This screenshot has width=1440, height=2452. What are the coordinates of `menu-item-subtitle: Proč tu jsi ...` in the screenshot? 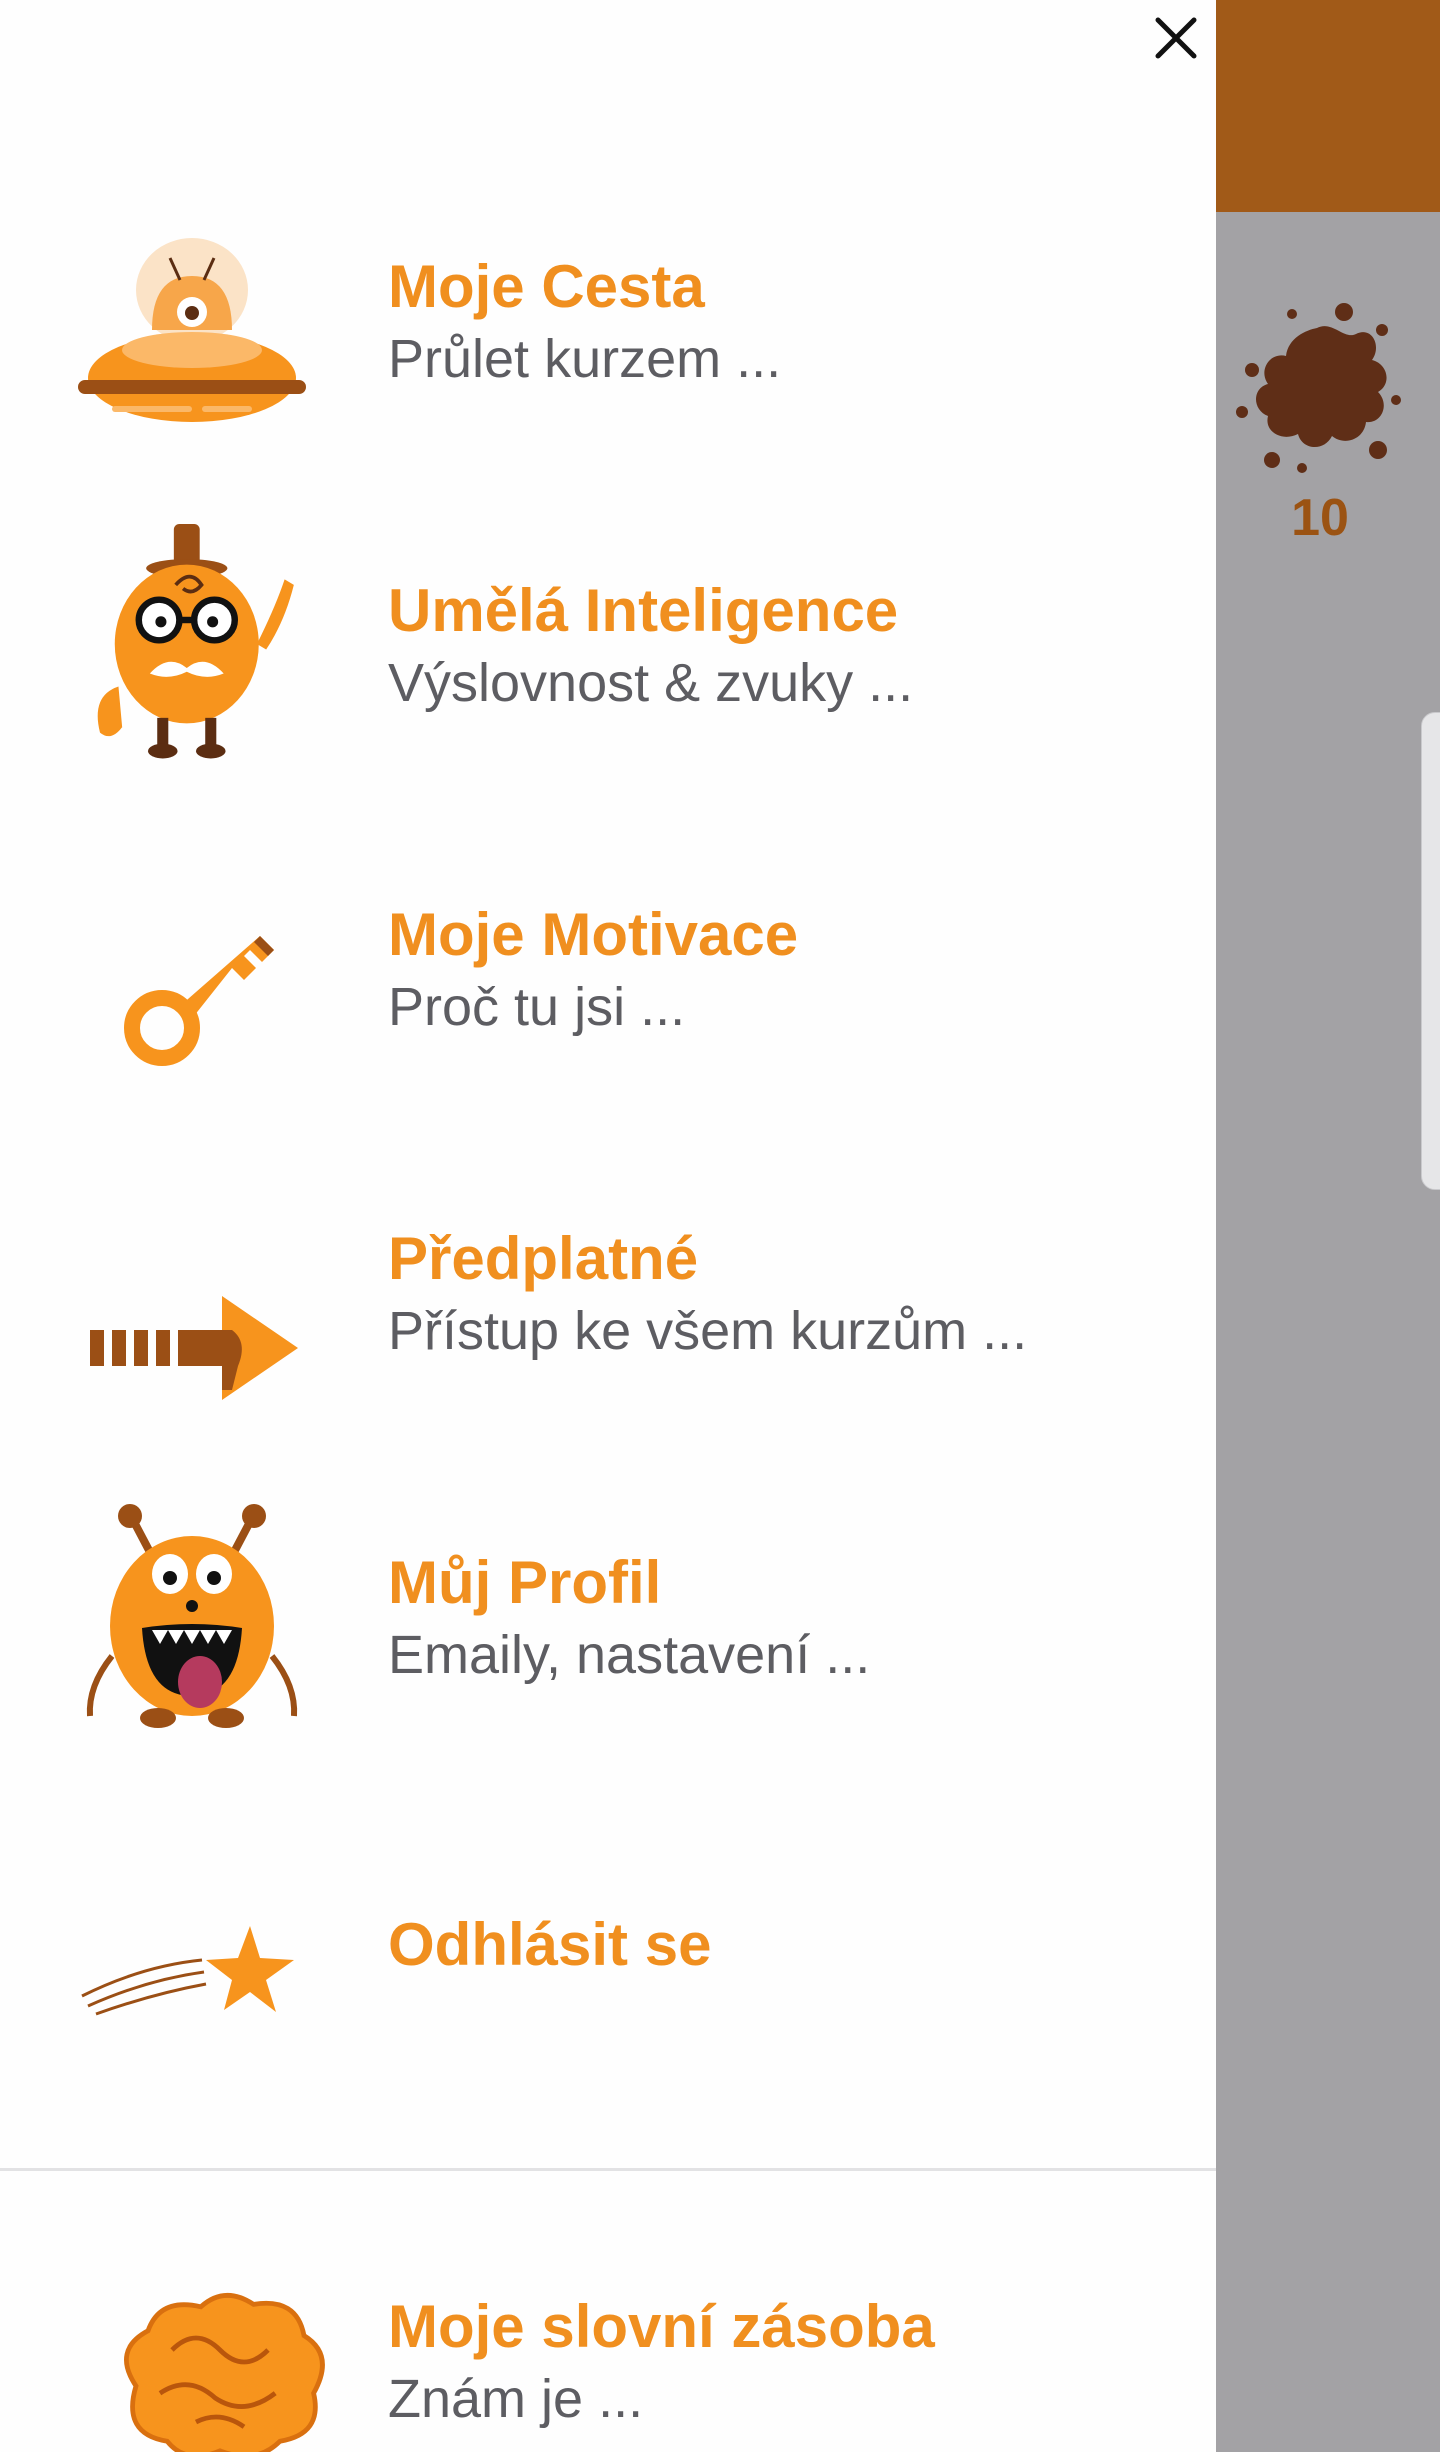 It's located at (537, 1007).